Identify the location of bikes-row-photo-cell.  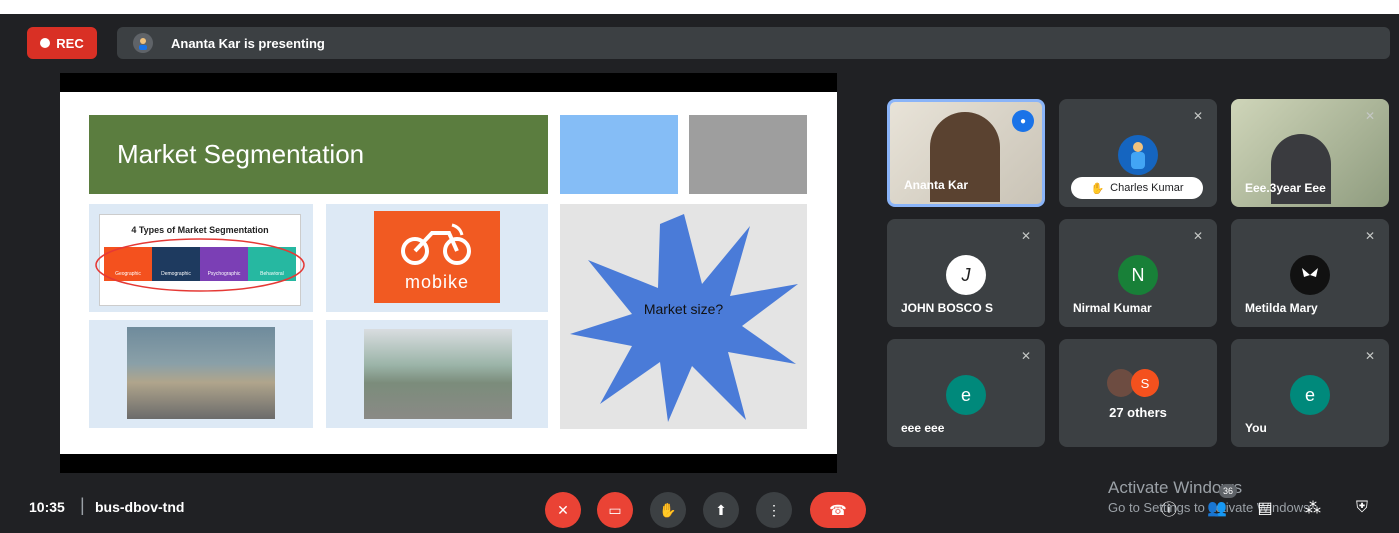
(437, 374).